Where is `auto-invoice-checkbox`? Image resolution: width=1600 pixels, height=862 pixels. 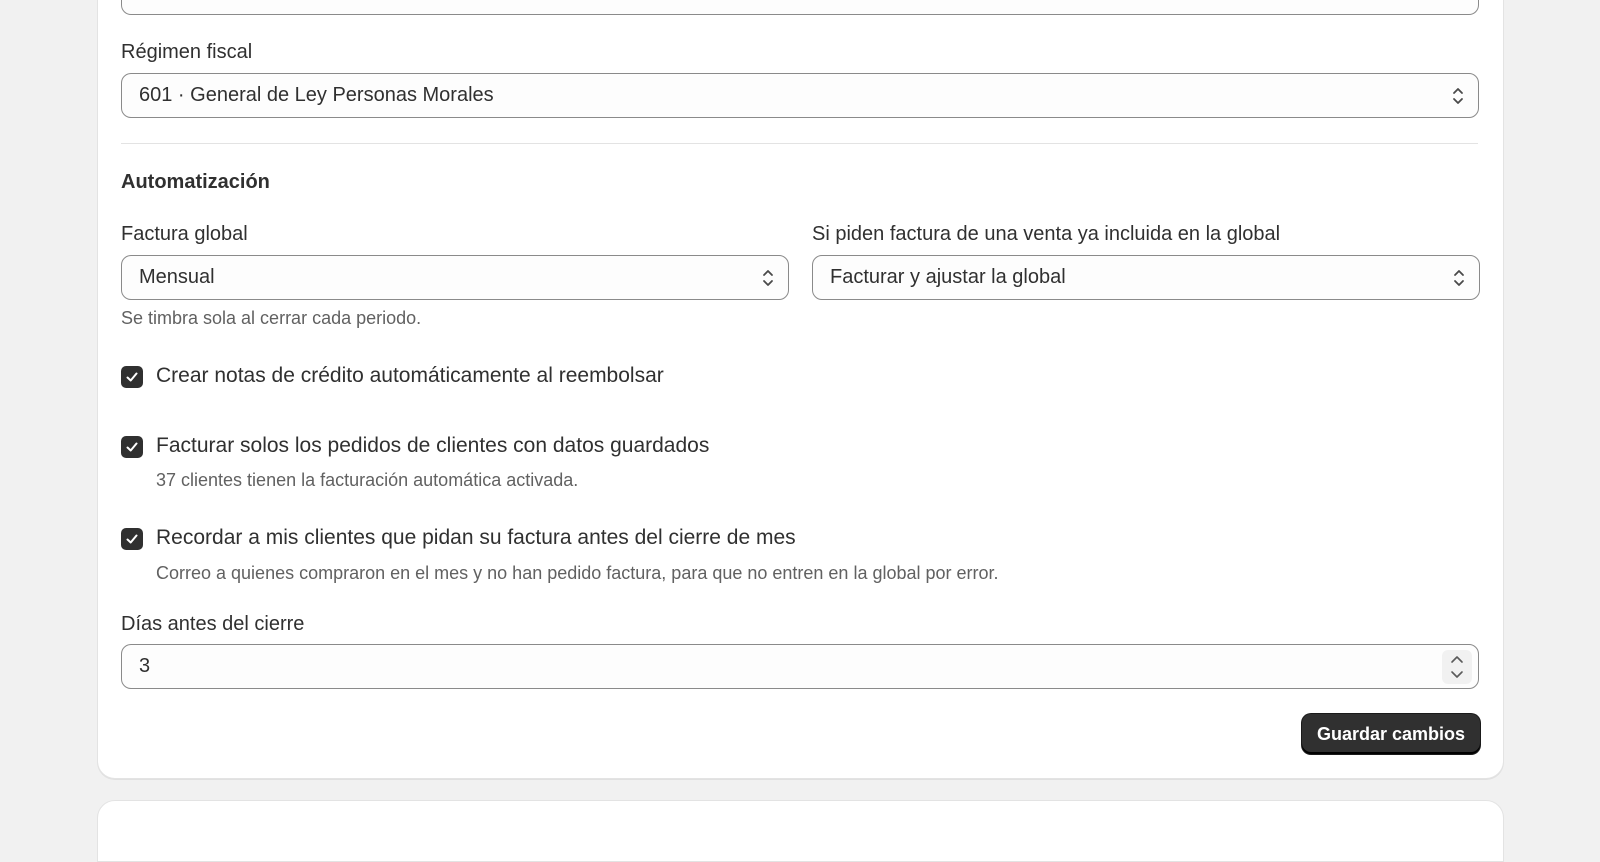
auto-invoice-checkbox is located at coordinates (132, 447).